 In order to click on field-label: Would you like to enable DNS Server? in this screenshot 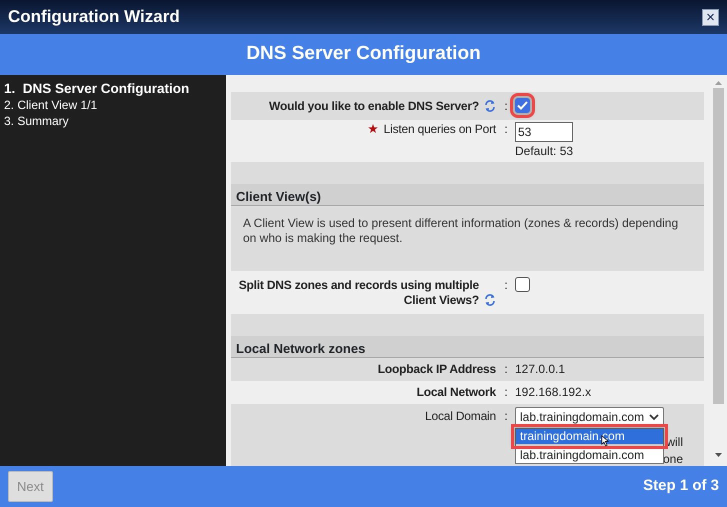, I will do `click(374, 106)`.